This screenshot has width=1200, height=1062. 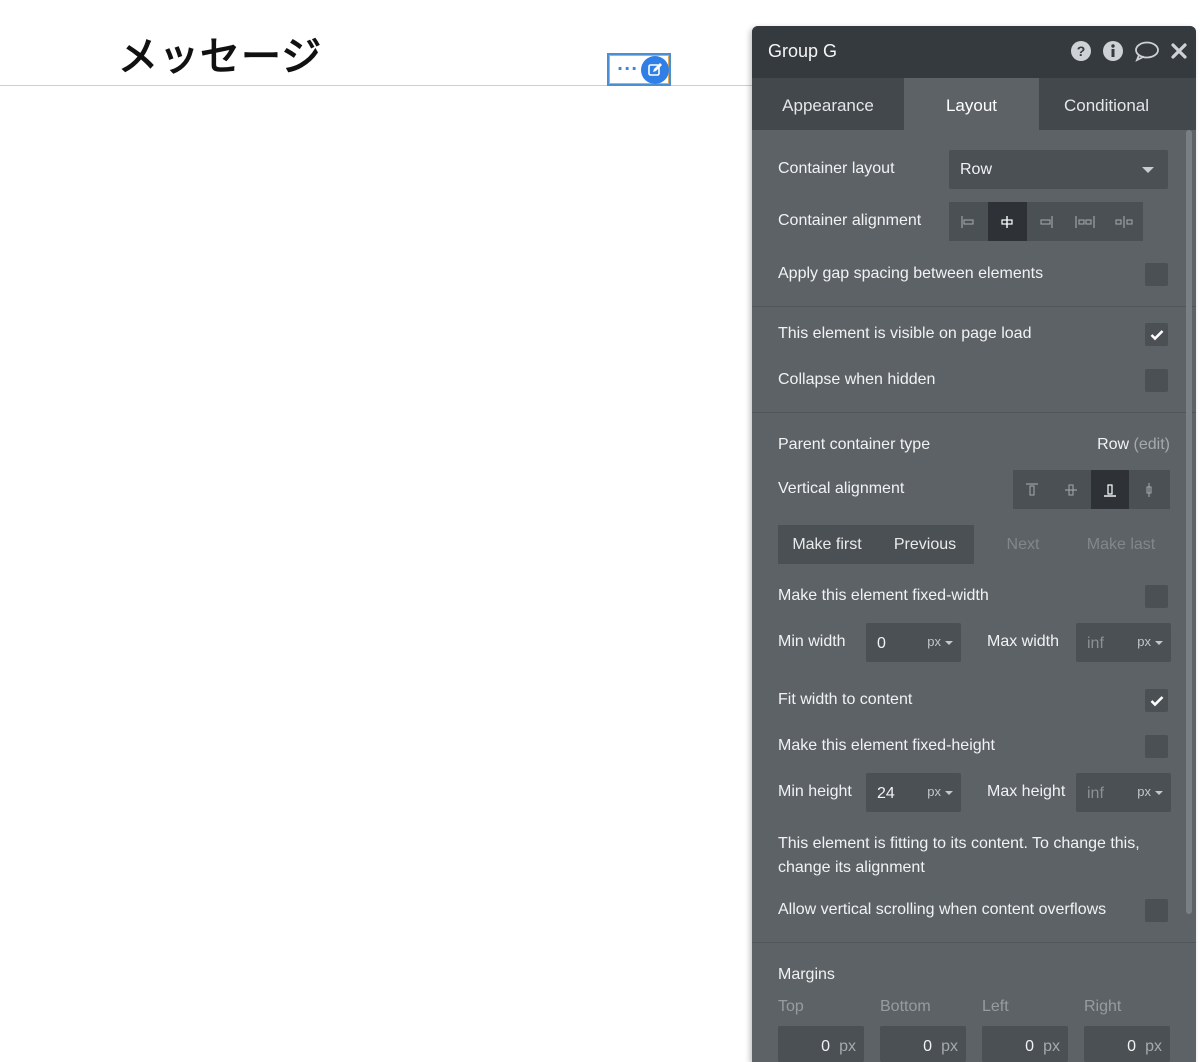 What do you see at coordinates (1023, 641) in the screenshot?
I see `max-width-label: Max width` at bounding box center [1023, 641].